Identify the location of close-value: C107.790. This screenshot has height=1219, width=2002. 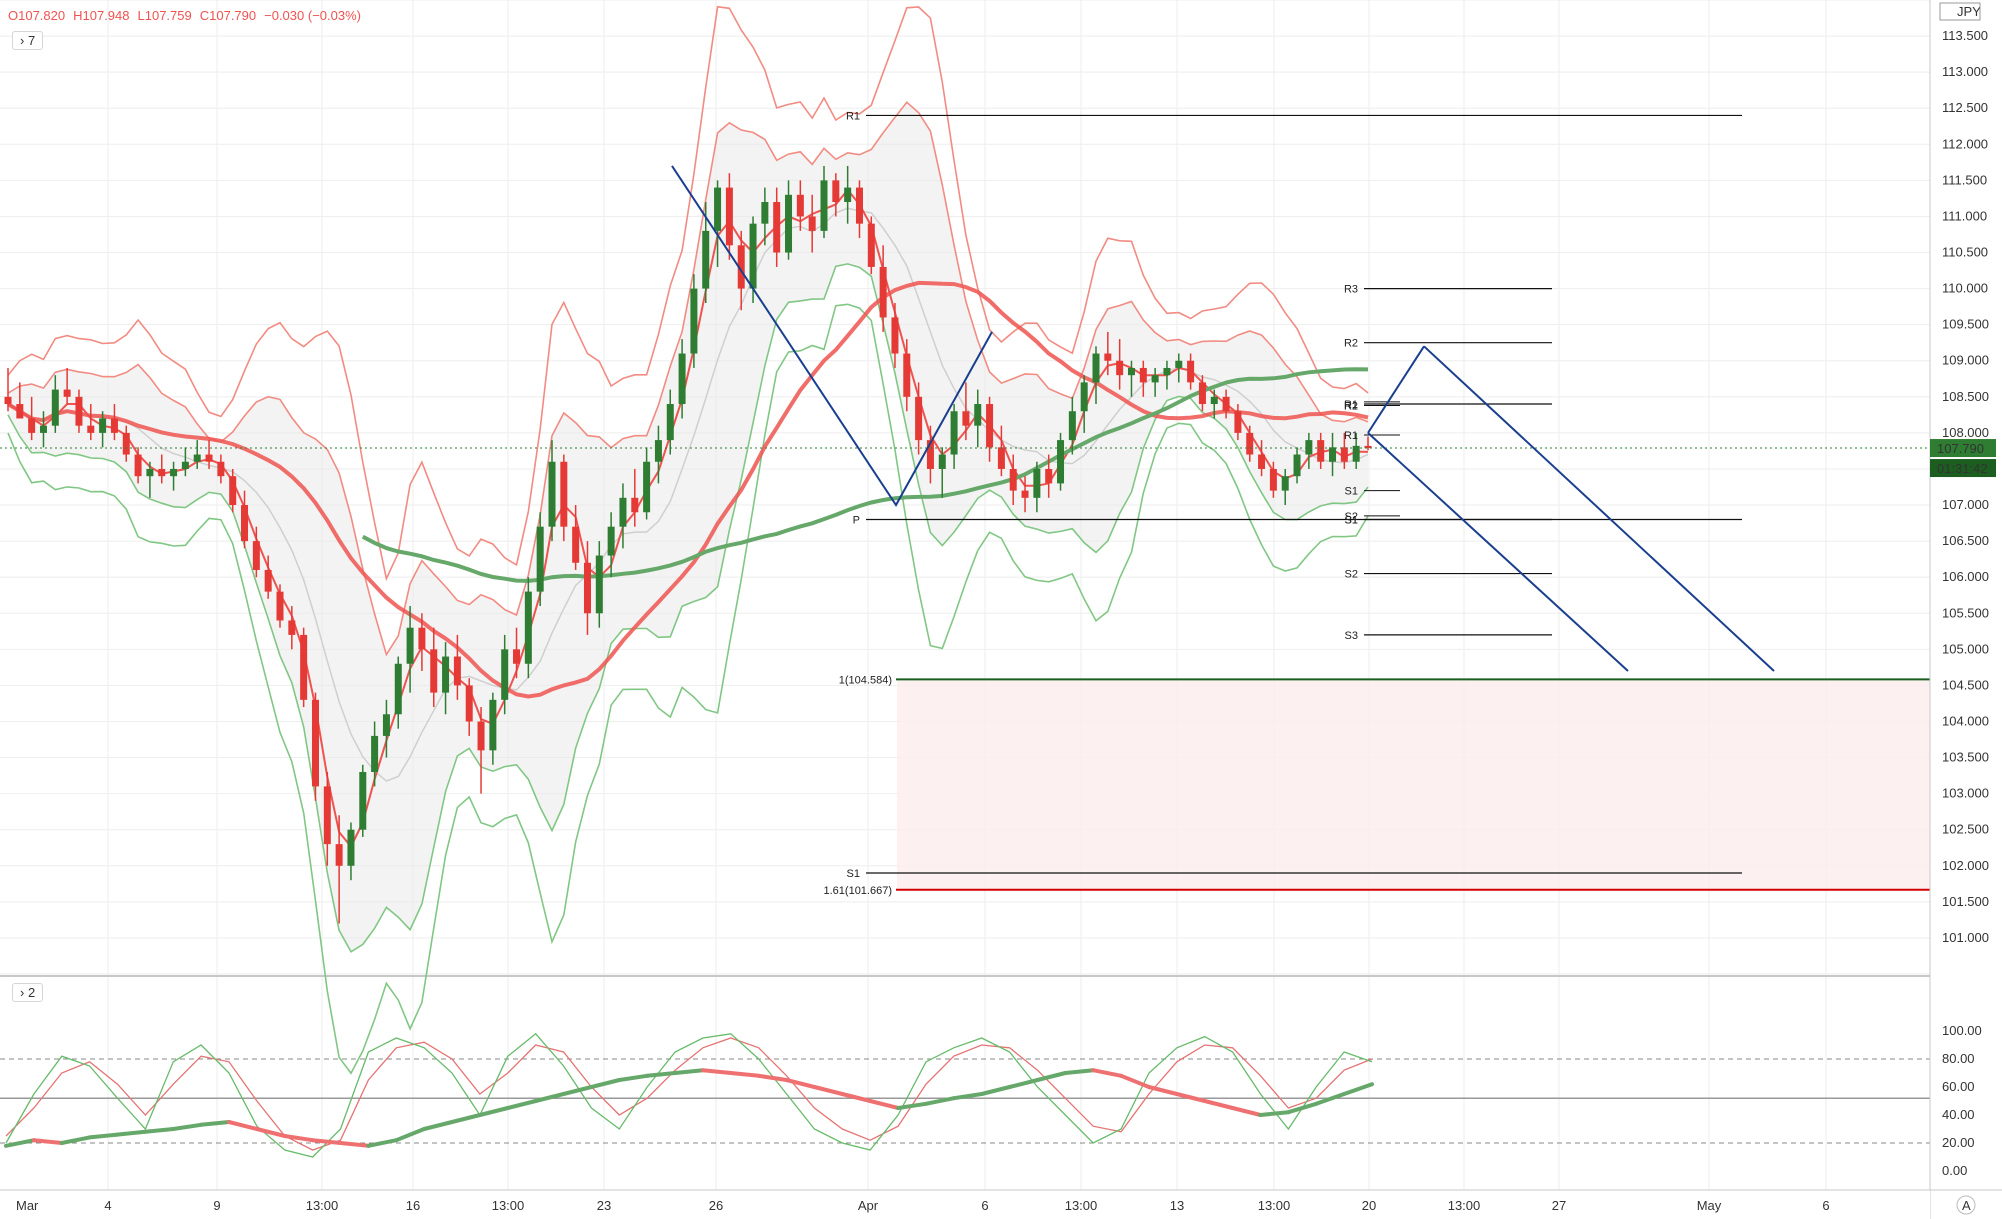
(228, 15).